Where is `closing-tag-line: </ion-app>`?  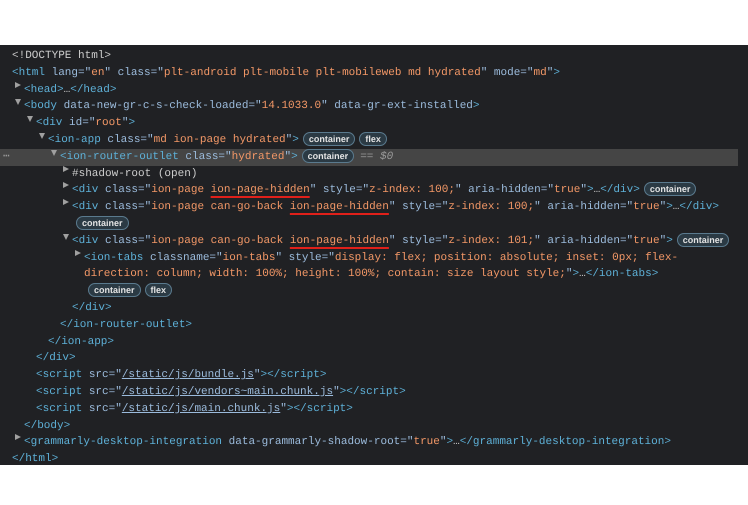
closing-tag-line: </ion-app> is located at coordinates (81, 342).